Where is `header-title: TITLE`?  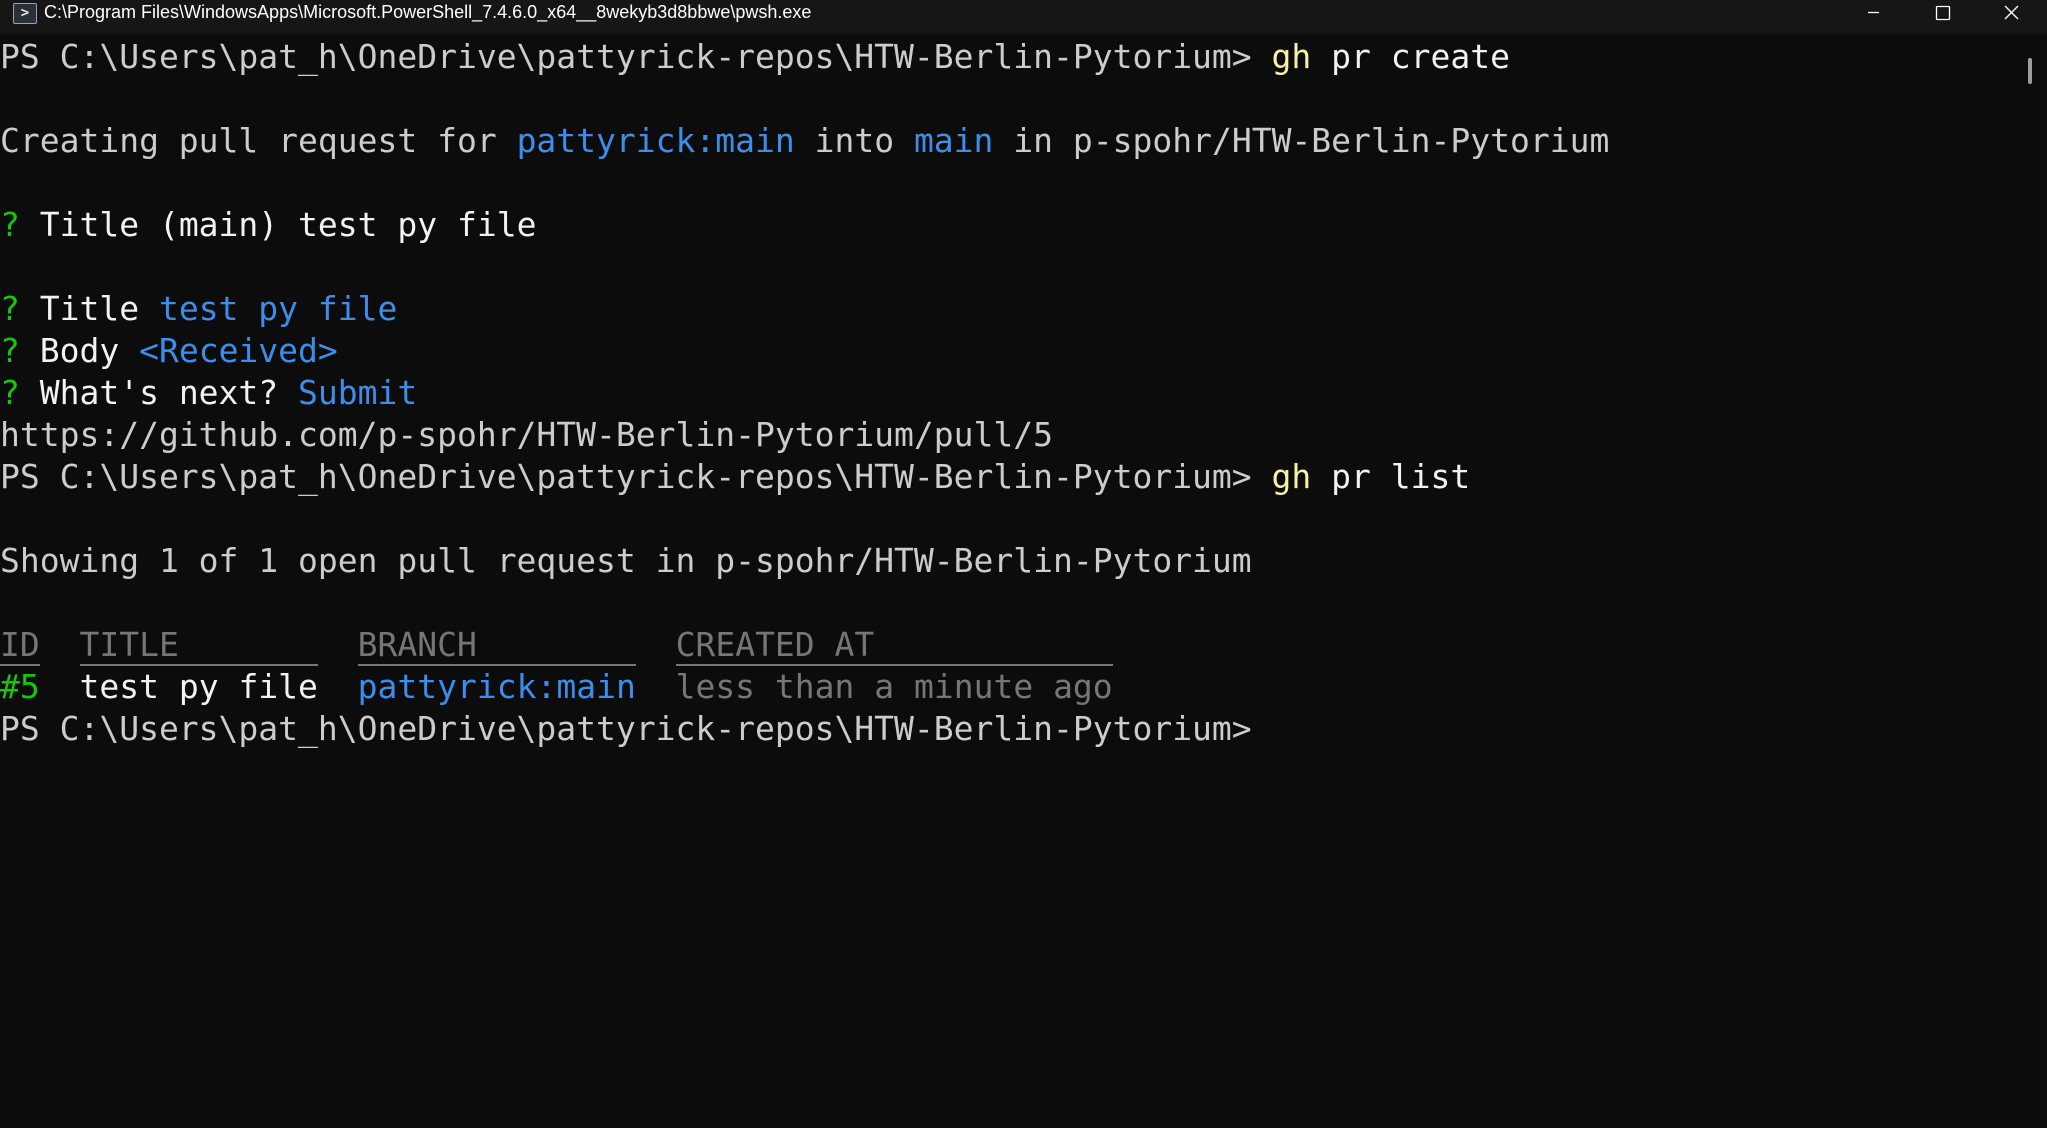
header-title: TITLE is located at coordinates (129, 645).